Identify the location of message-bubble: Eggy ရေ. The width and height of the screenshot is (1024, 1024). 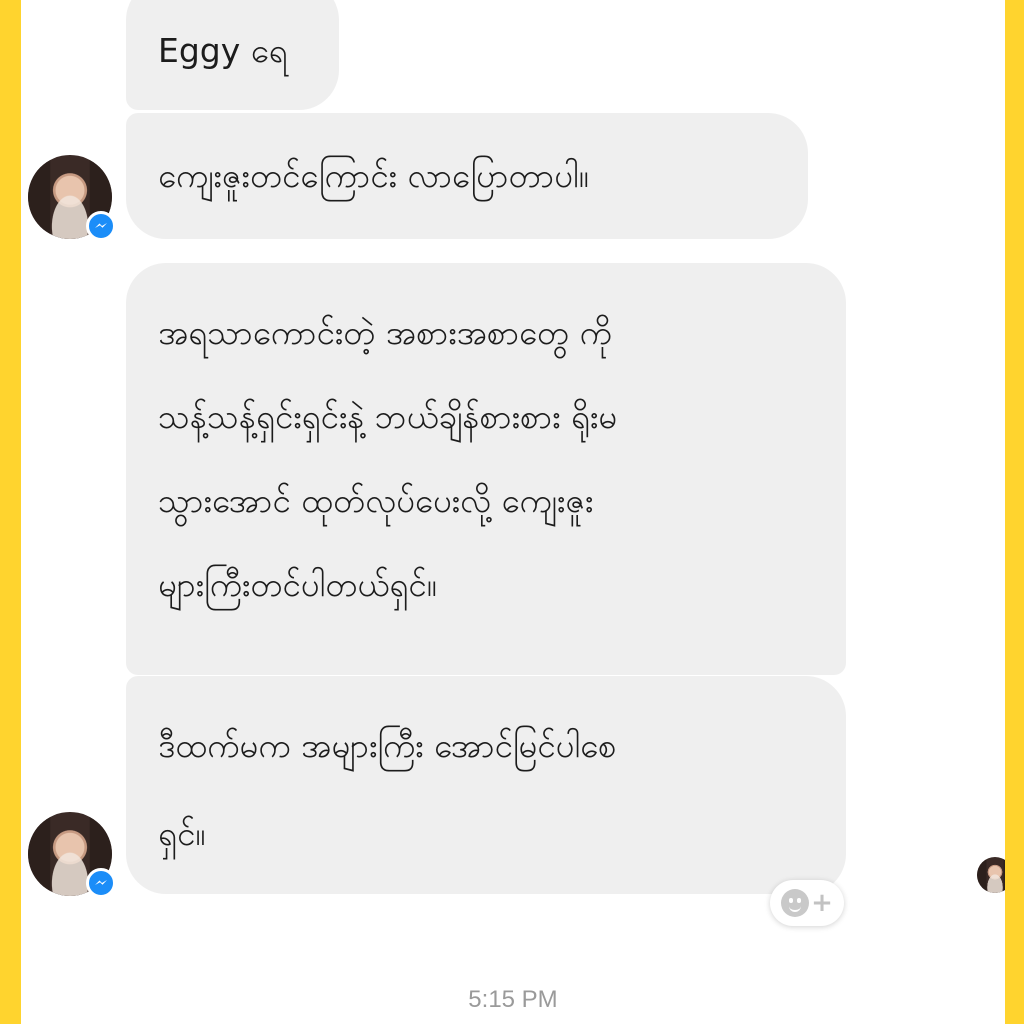
(232, 55).